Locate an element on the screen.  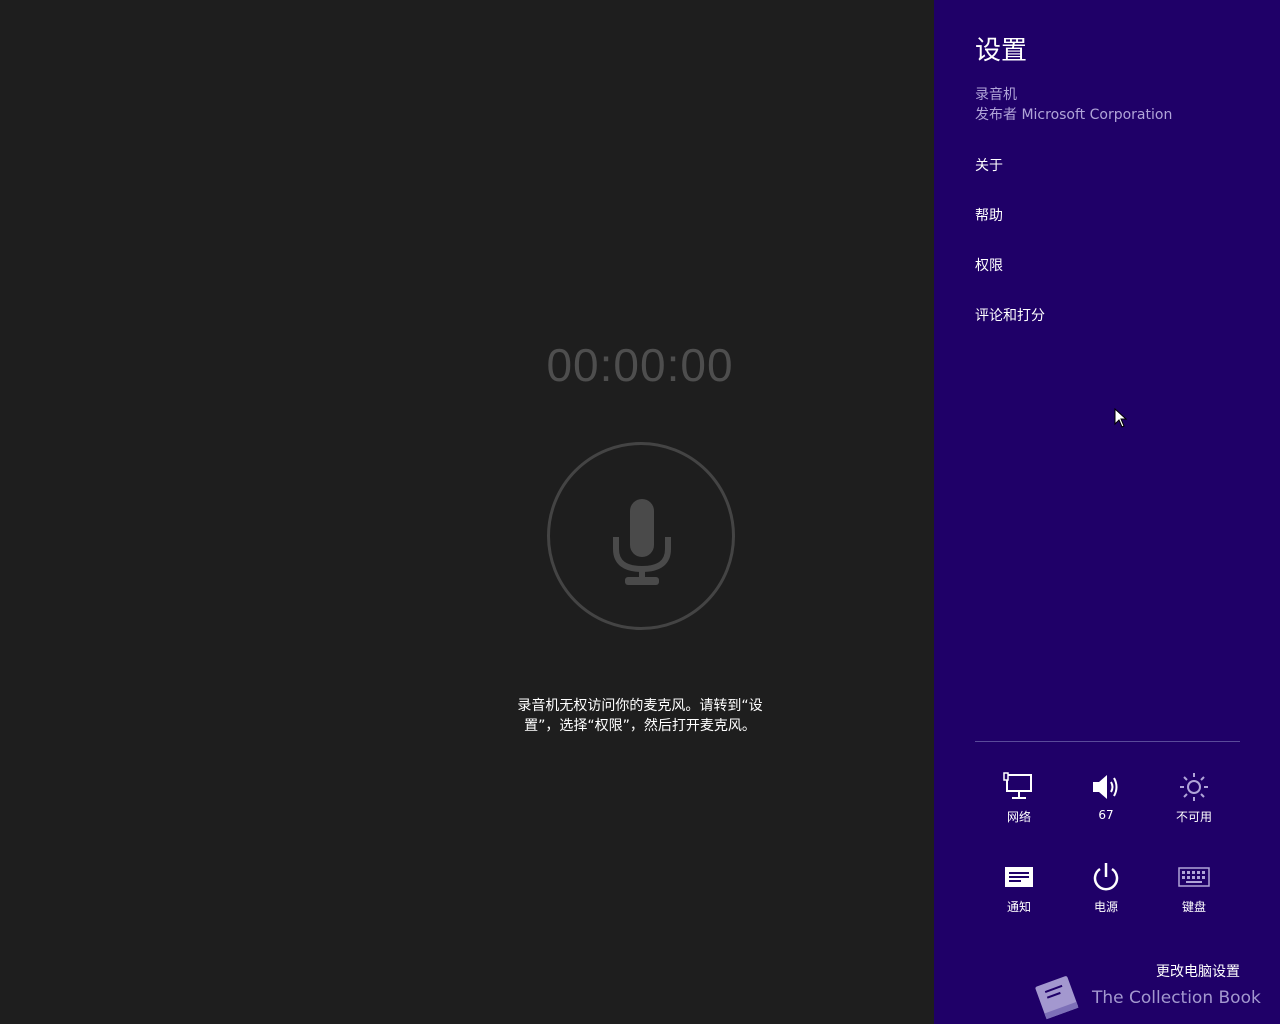
charm-title: 设置 is located at coordinates (1001, 51).